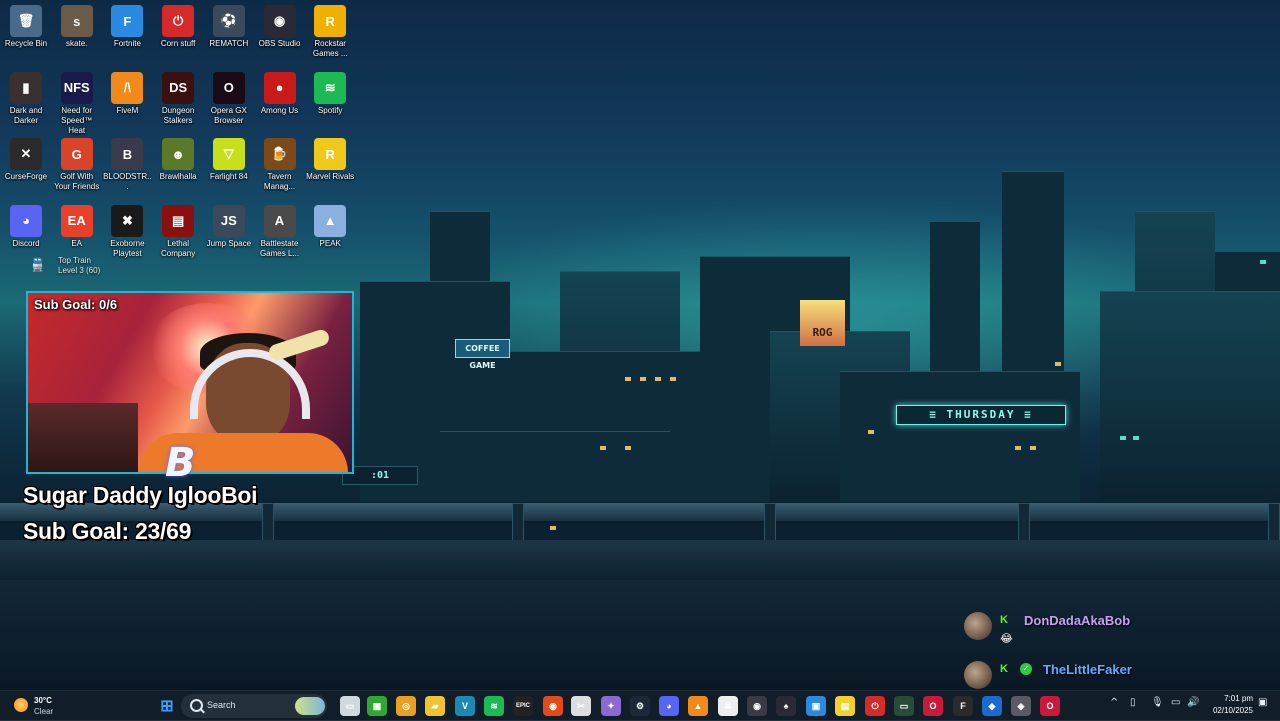 The width and height of the screenshot is (1280, 721). Describe the element at coordinates (435, 706) in the screenshot. I see `file-explorer-icon: ▰` at that location.